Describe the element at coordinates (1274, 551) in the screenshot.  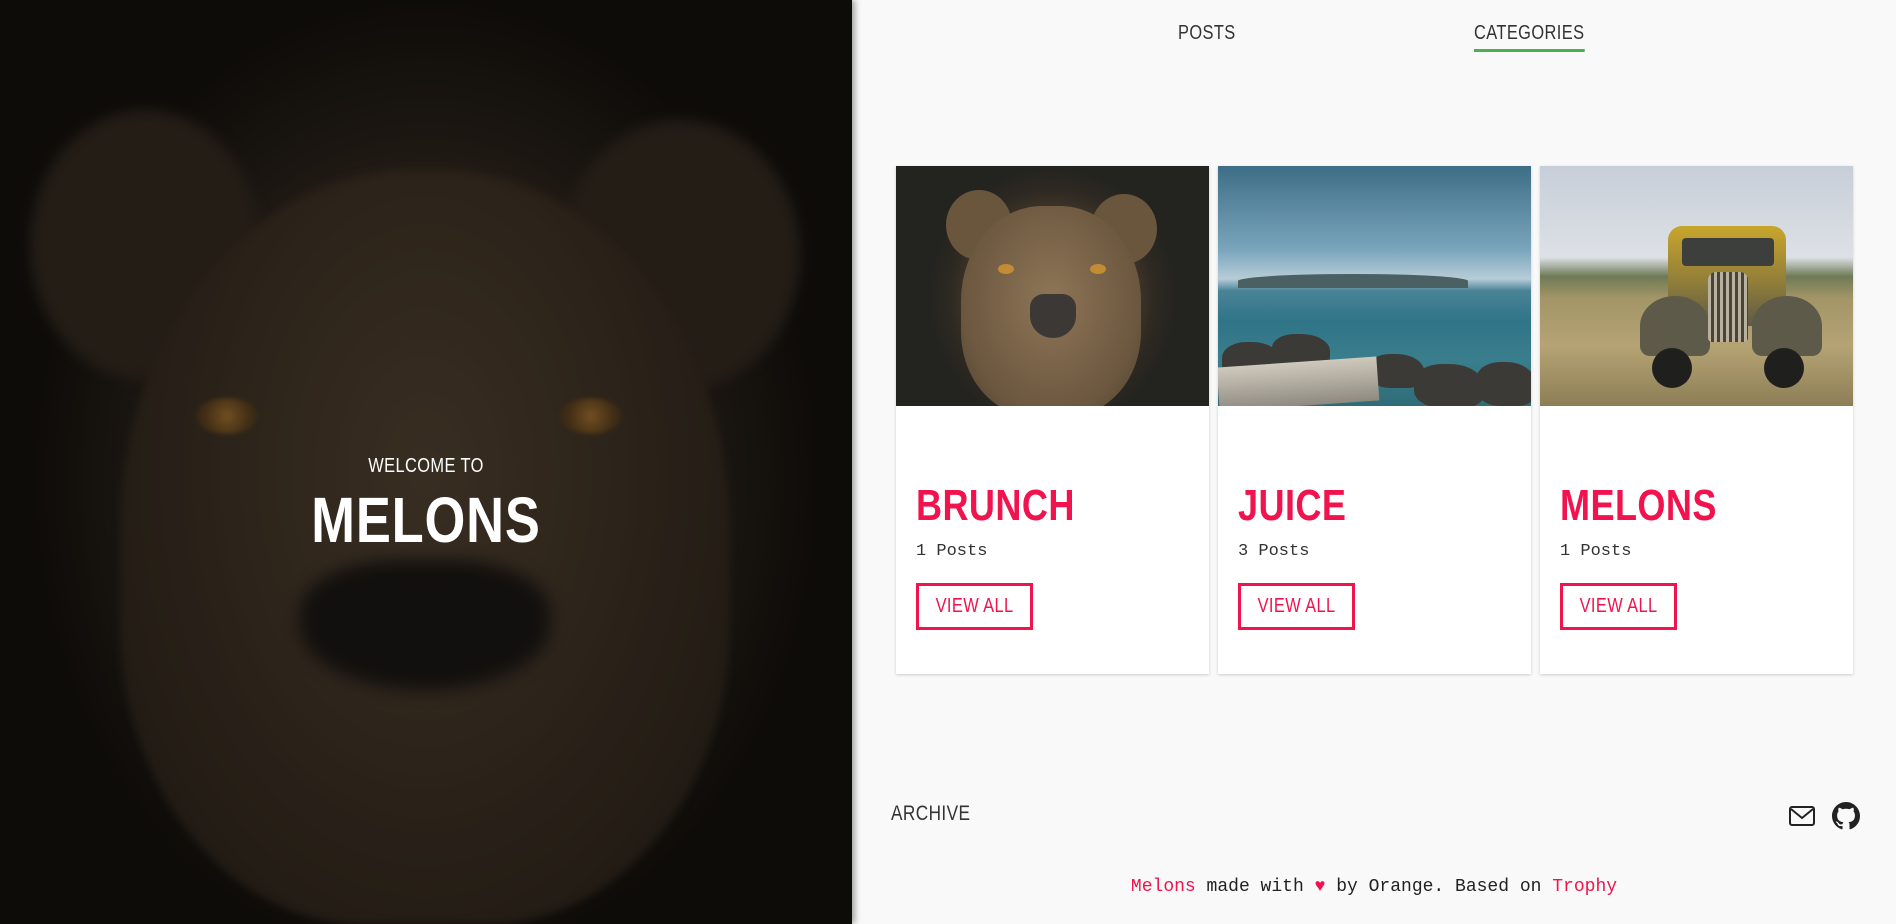
I see `post-count: 3 Posts` at that location.